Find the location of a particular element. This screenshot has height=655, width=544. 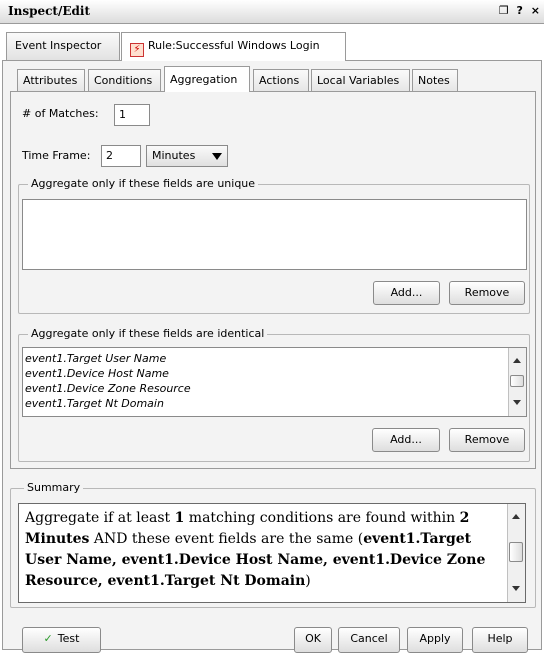

summary-scrollbar is located at coordinates (516, 553).